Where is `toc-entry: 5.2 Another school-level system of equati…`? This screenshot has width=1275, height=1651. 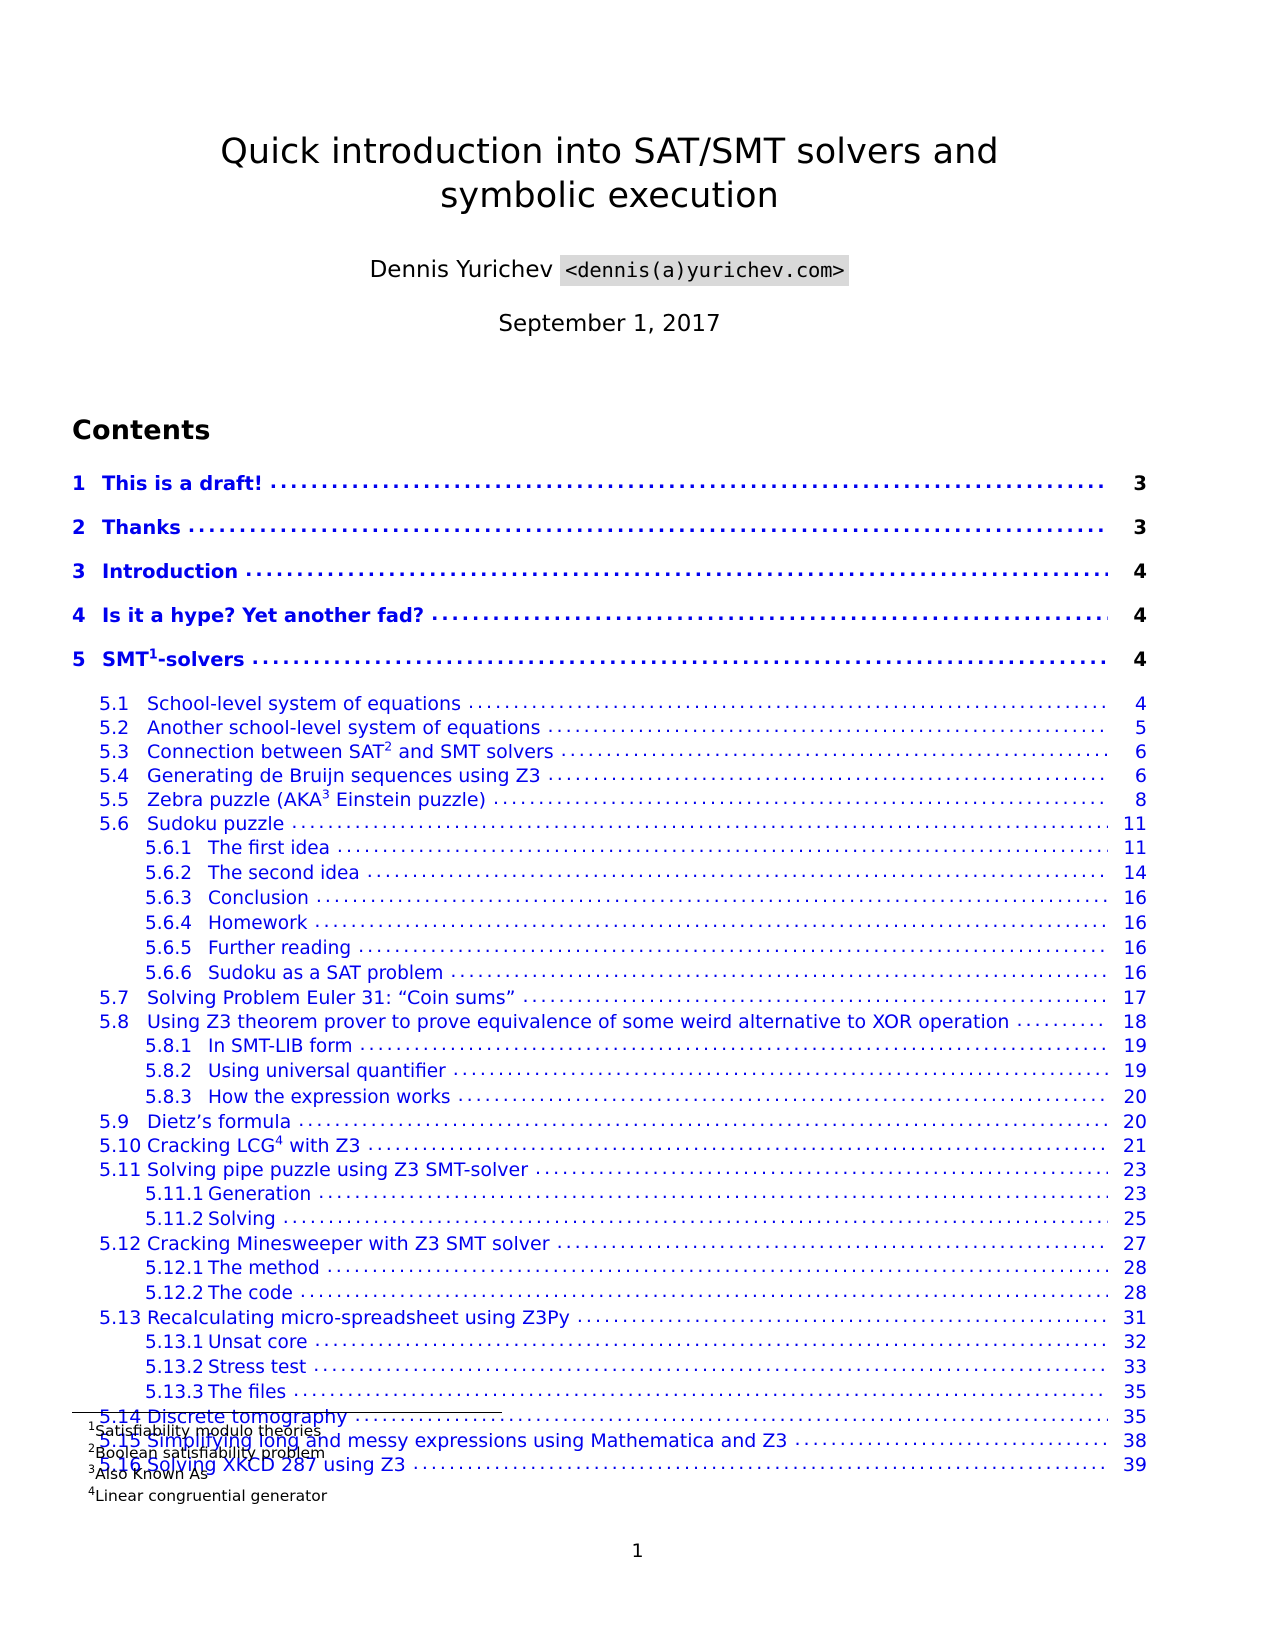
toc-entry: 5.2 Another school-level system of equati… is located at coordinates (609, 727).